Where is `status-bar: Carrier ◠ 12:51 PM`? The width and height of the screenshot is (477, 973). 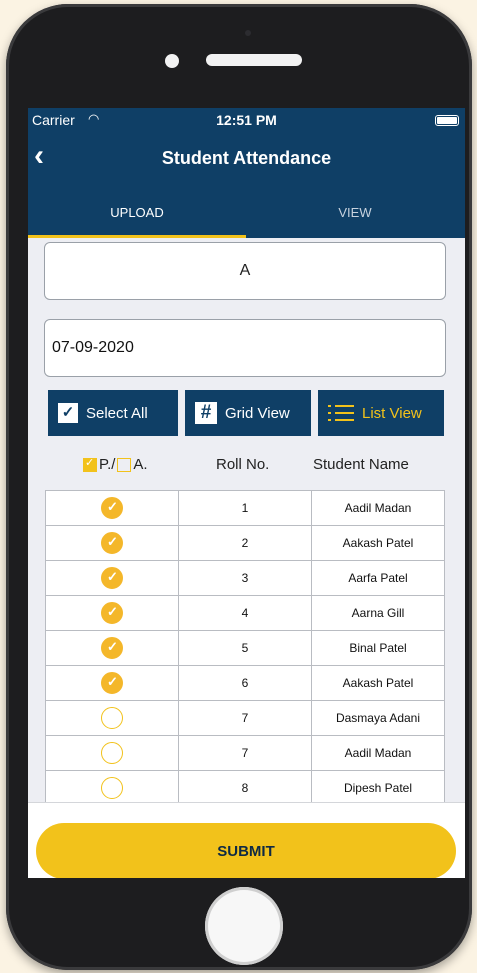
status-bar: Carrier ◠ 12:51 PM is located at coordinates (246, 120).